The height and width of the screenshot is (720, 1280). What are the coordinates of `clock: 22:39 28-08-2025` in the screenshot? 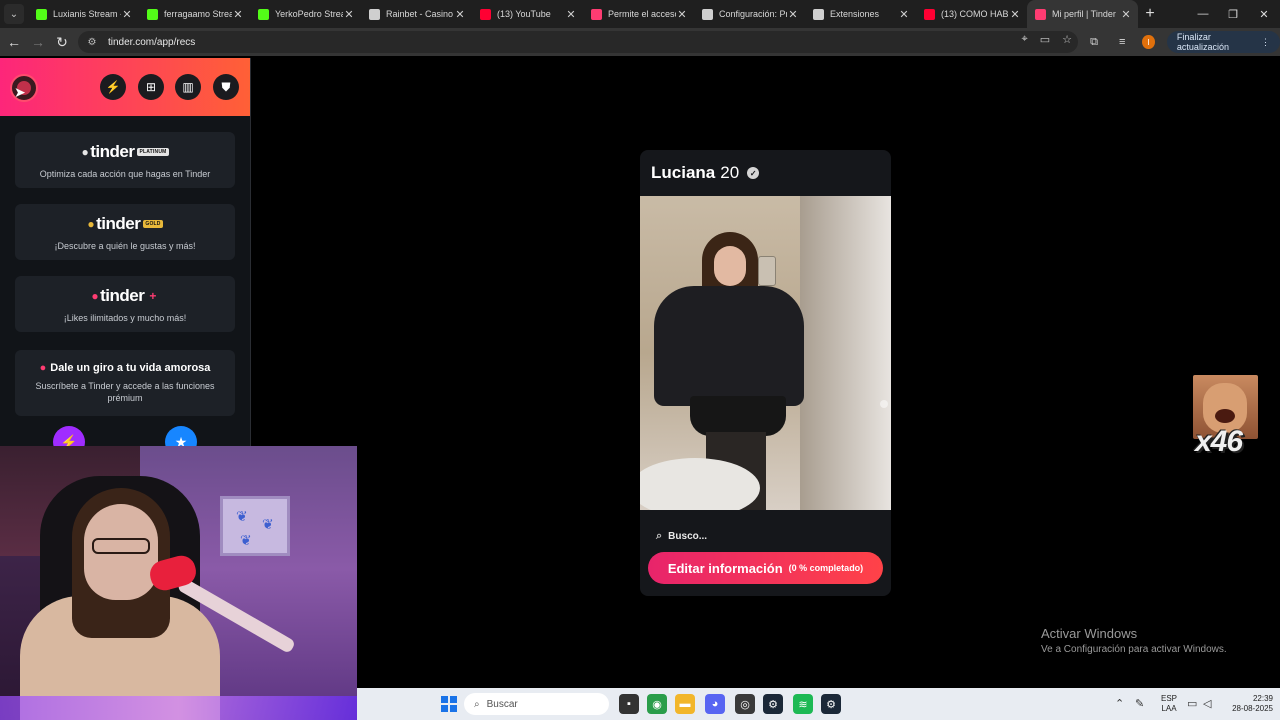 It's located at (1248, 704).